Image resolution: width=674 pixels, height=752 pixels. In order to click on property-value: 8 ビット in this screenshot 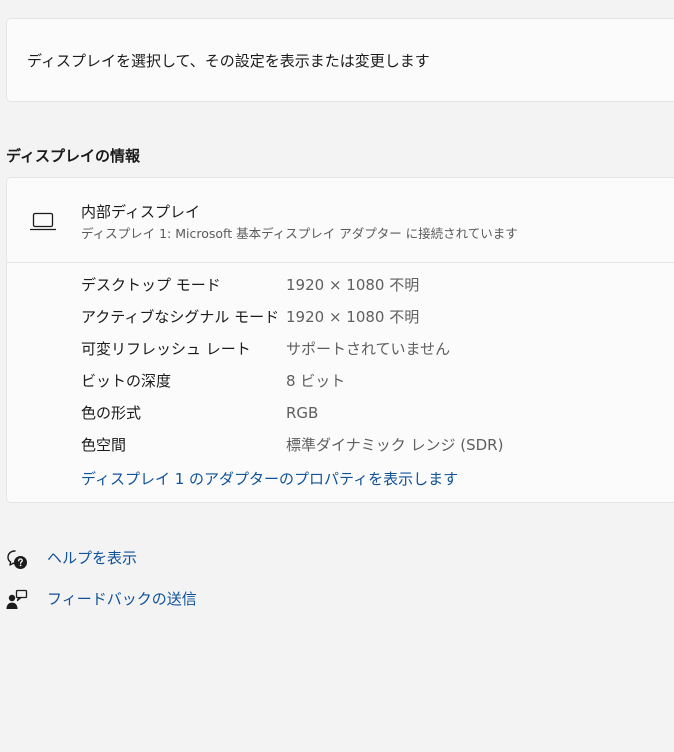, I will do `click(316, 381)`.